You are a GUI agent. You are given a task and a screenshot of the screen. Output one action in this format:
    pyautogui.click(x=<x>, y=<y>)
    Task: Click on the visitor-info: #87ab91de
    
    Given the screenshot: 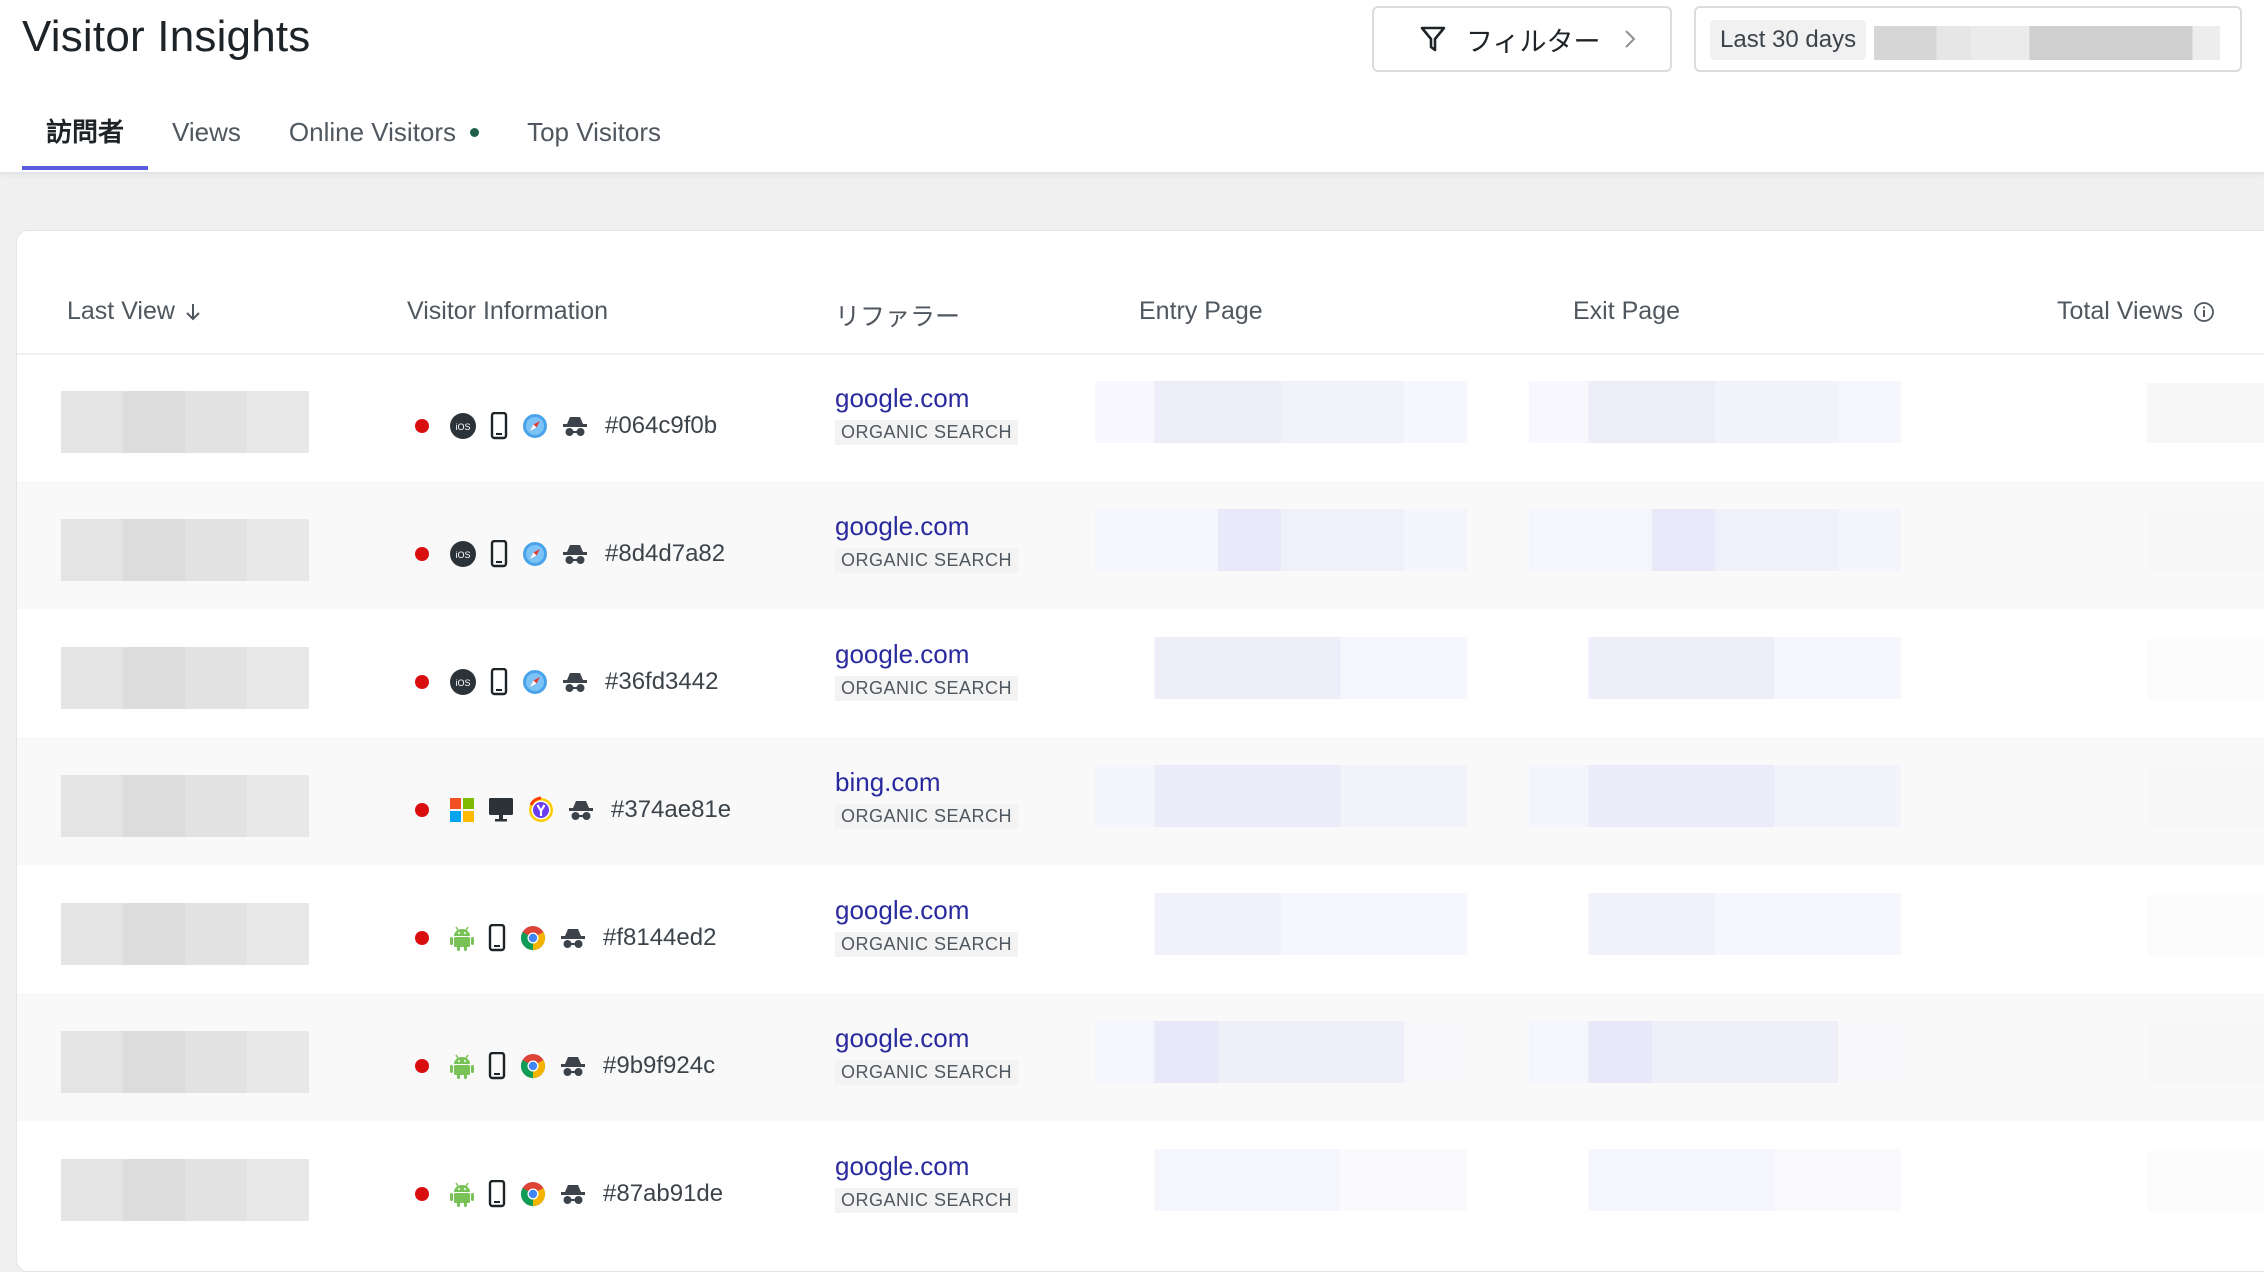 What is the action you would take?
    pyautogui.click(x=569, y=1194)
    